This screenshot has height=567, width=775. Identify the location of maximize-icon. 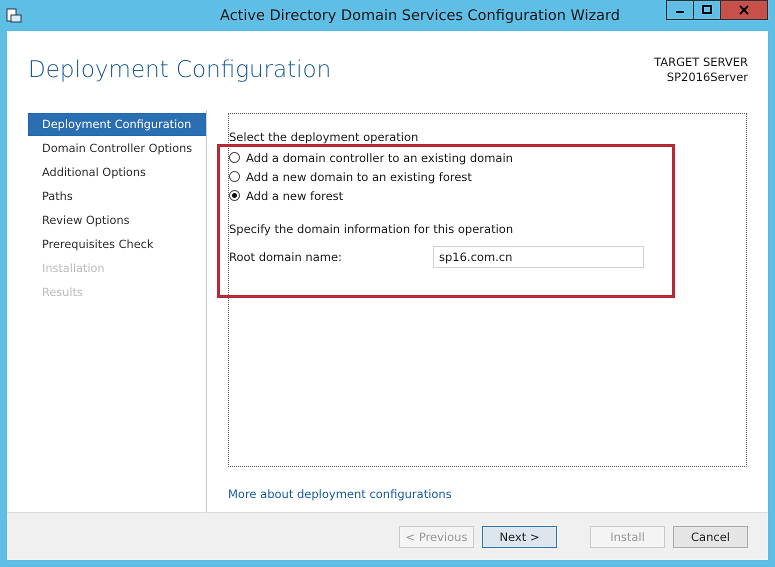
(707, 10).